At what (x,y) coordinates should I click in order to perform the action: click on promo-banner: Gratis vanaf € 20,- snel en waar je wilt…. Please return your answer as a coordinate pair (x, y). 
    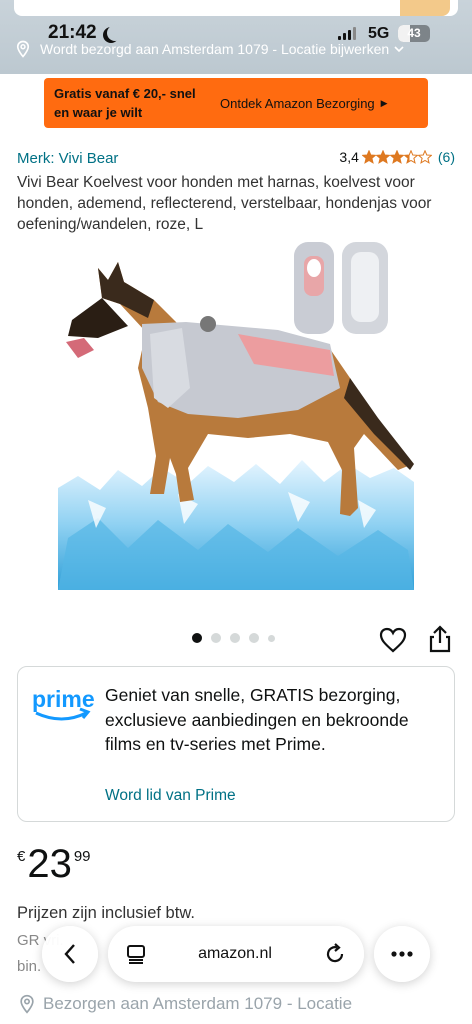
    Looking at the image, I should click on (236, 103).